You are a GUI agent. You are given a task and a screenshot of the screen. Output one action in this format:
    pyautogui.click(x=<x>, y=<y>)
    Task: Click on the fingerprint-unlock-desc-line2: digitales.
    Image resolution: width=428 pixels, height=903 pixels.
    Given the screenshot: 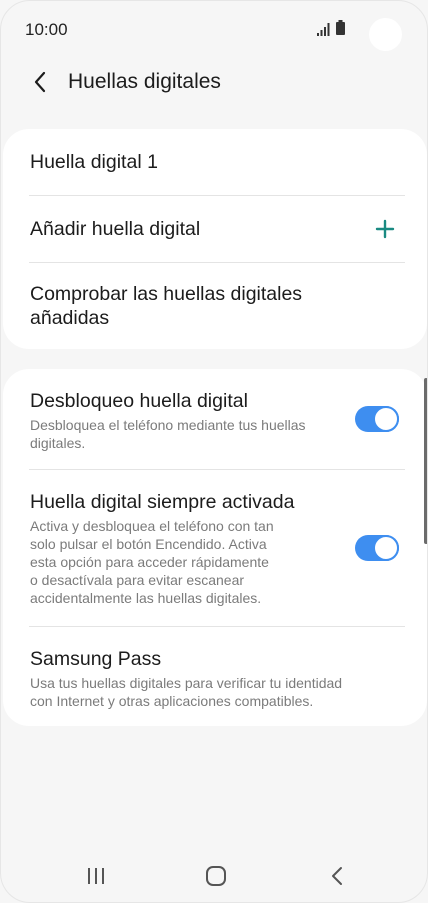 What is the action you would take?
    pyautogui.click(x=58, y=443)
    